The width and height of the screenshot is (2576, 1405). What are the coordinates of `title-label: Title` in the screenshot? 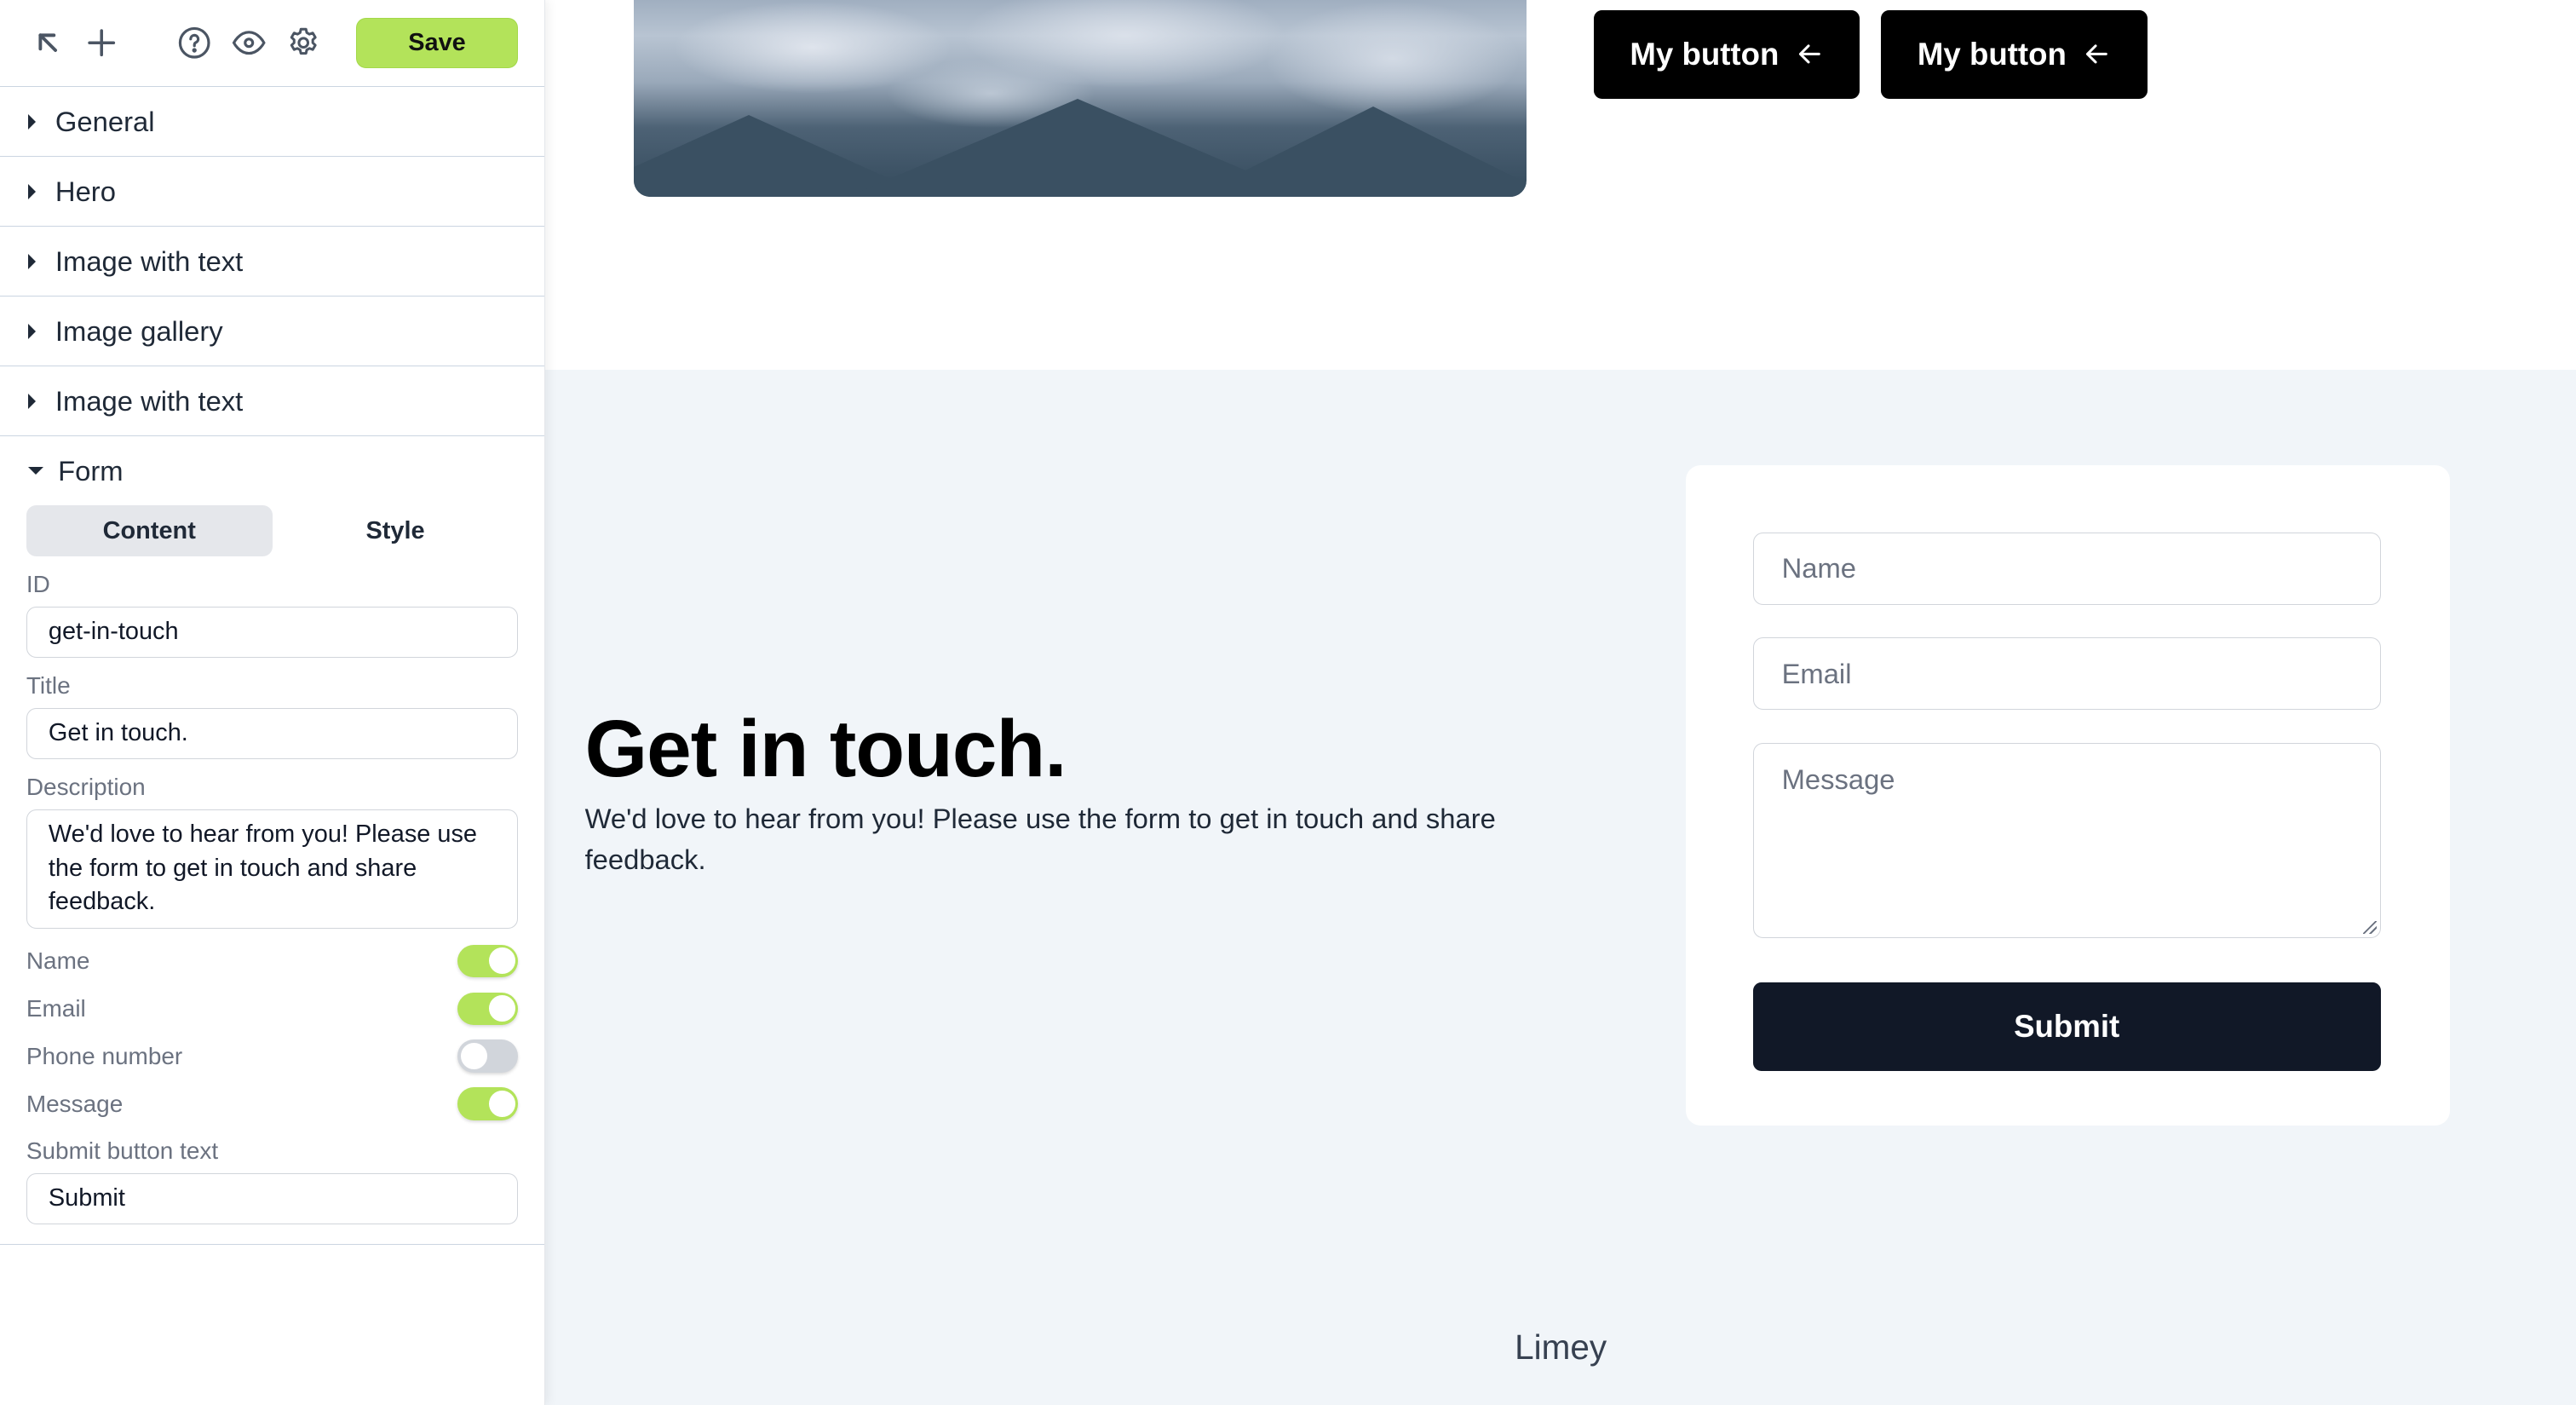 It's located at (49, 686).